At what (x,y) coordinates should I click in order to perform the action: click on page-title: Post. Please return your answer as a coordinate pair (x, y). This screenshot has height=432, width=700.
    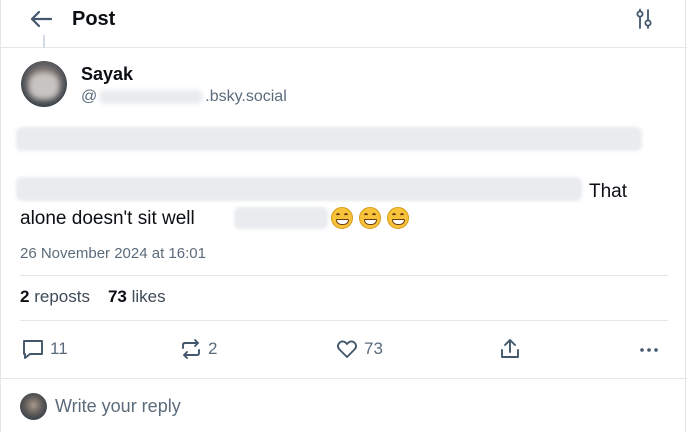
    Looking at the image, I should click on (94, 19).